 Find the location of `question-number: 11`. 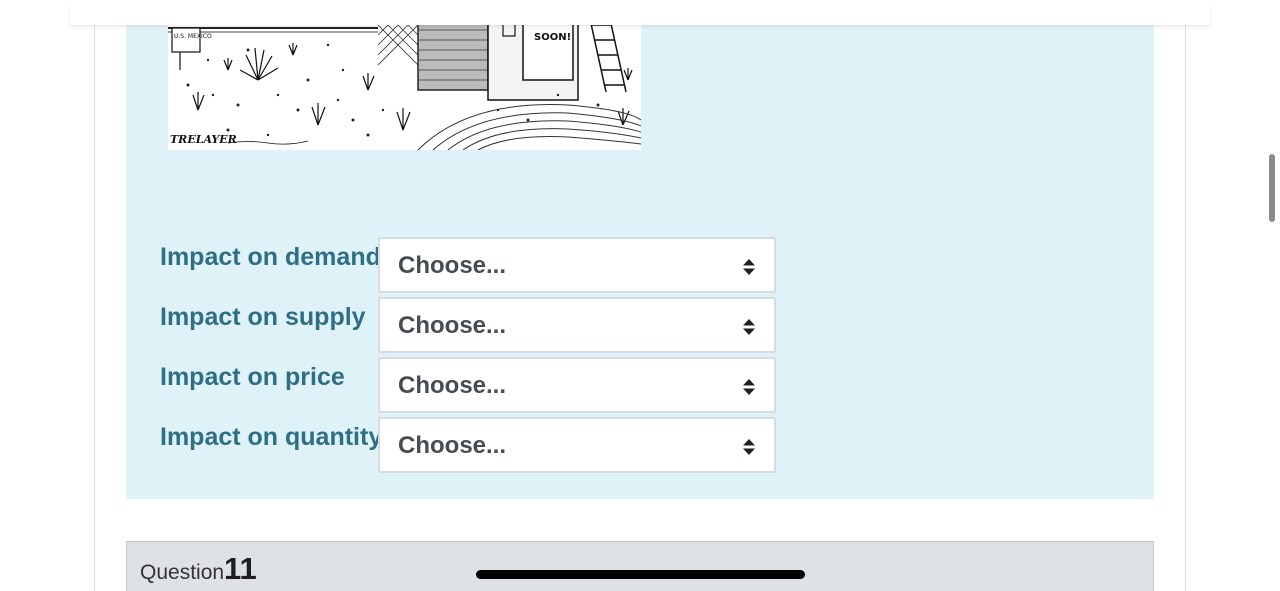

question-number: 11 is located at coordinates (240, 568).